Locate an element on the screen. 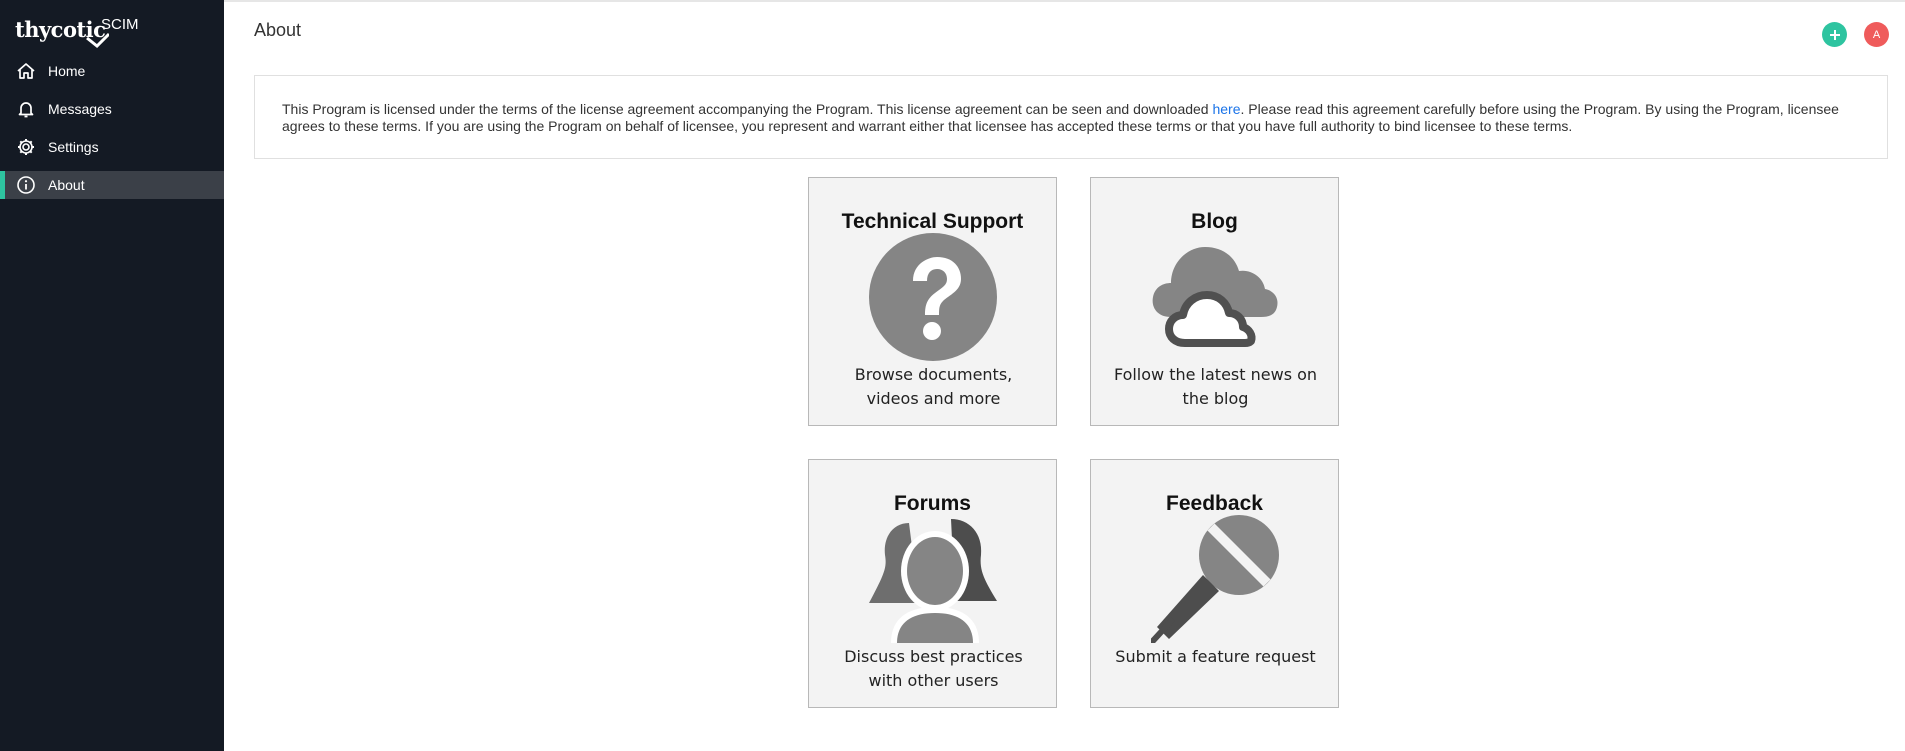 The height and width of the screenshot is (751, 1905). plus-icon is located at coordinates (1834, 34).